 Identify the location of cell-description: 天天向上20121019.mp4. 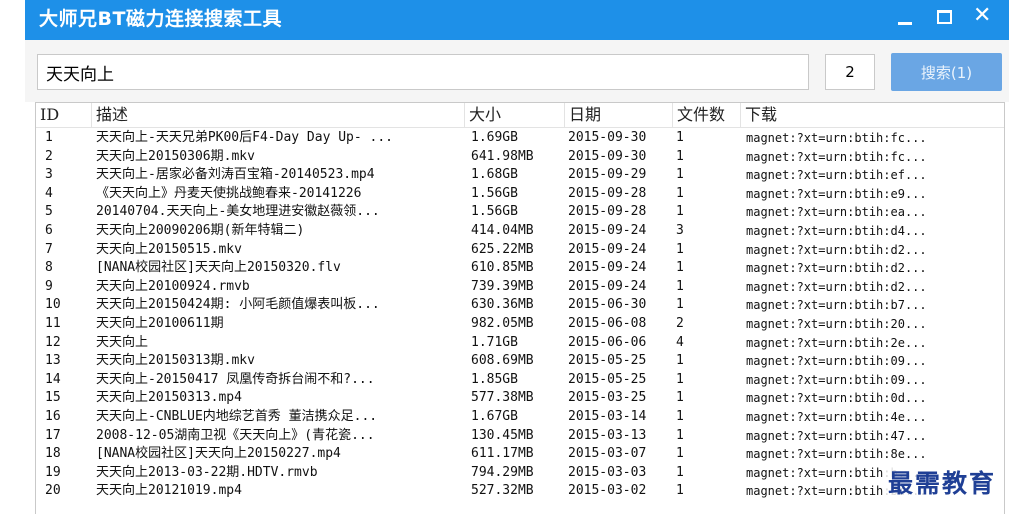
(169, 491).